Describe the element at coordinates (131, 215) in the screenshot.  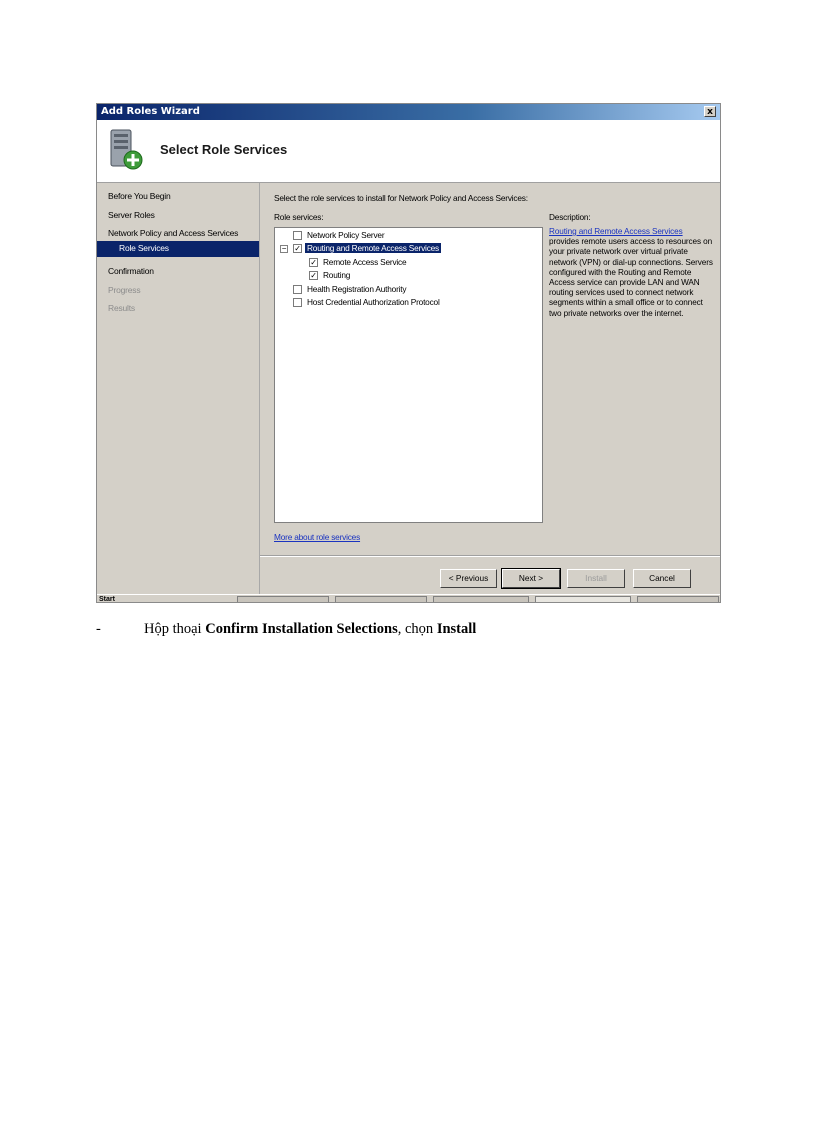
I see `step-server-roles: Server Roles` at that location.